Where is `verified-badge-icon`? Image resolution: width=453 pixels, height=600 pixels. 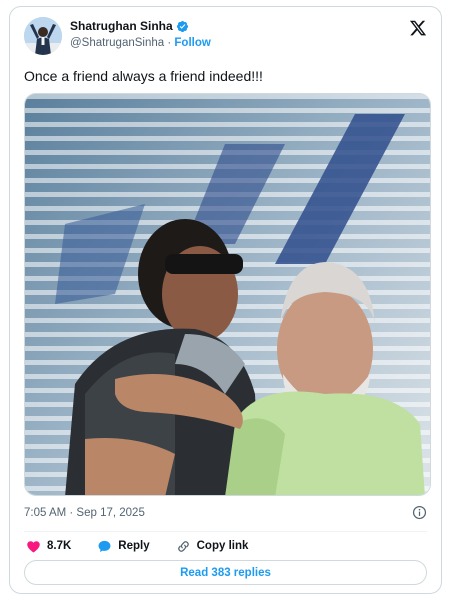
verified-badge-icon is located at coordinates (182, 26).